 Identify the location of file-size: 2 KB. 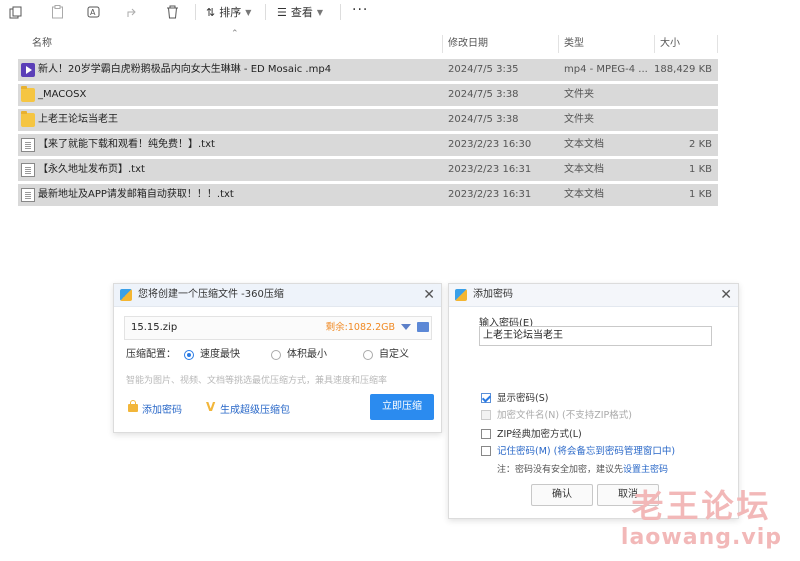
(700, 144).